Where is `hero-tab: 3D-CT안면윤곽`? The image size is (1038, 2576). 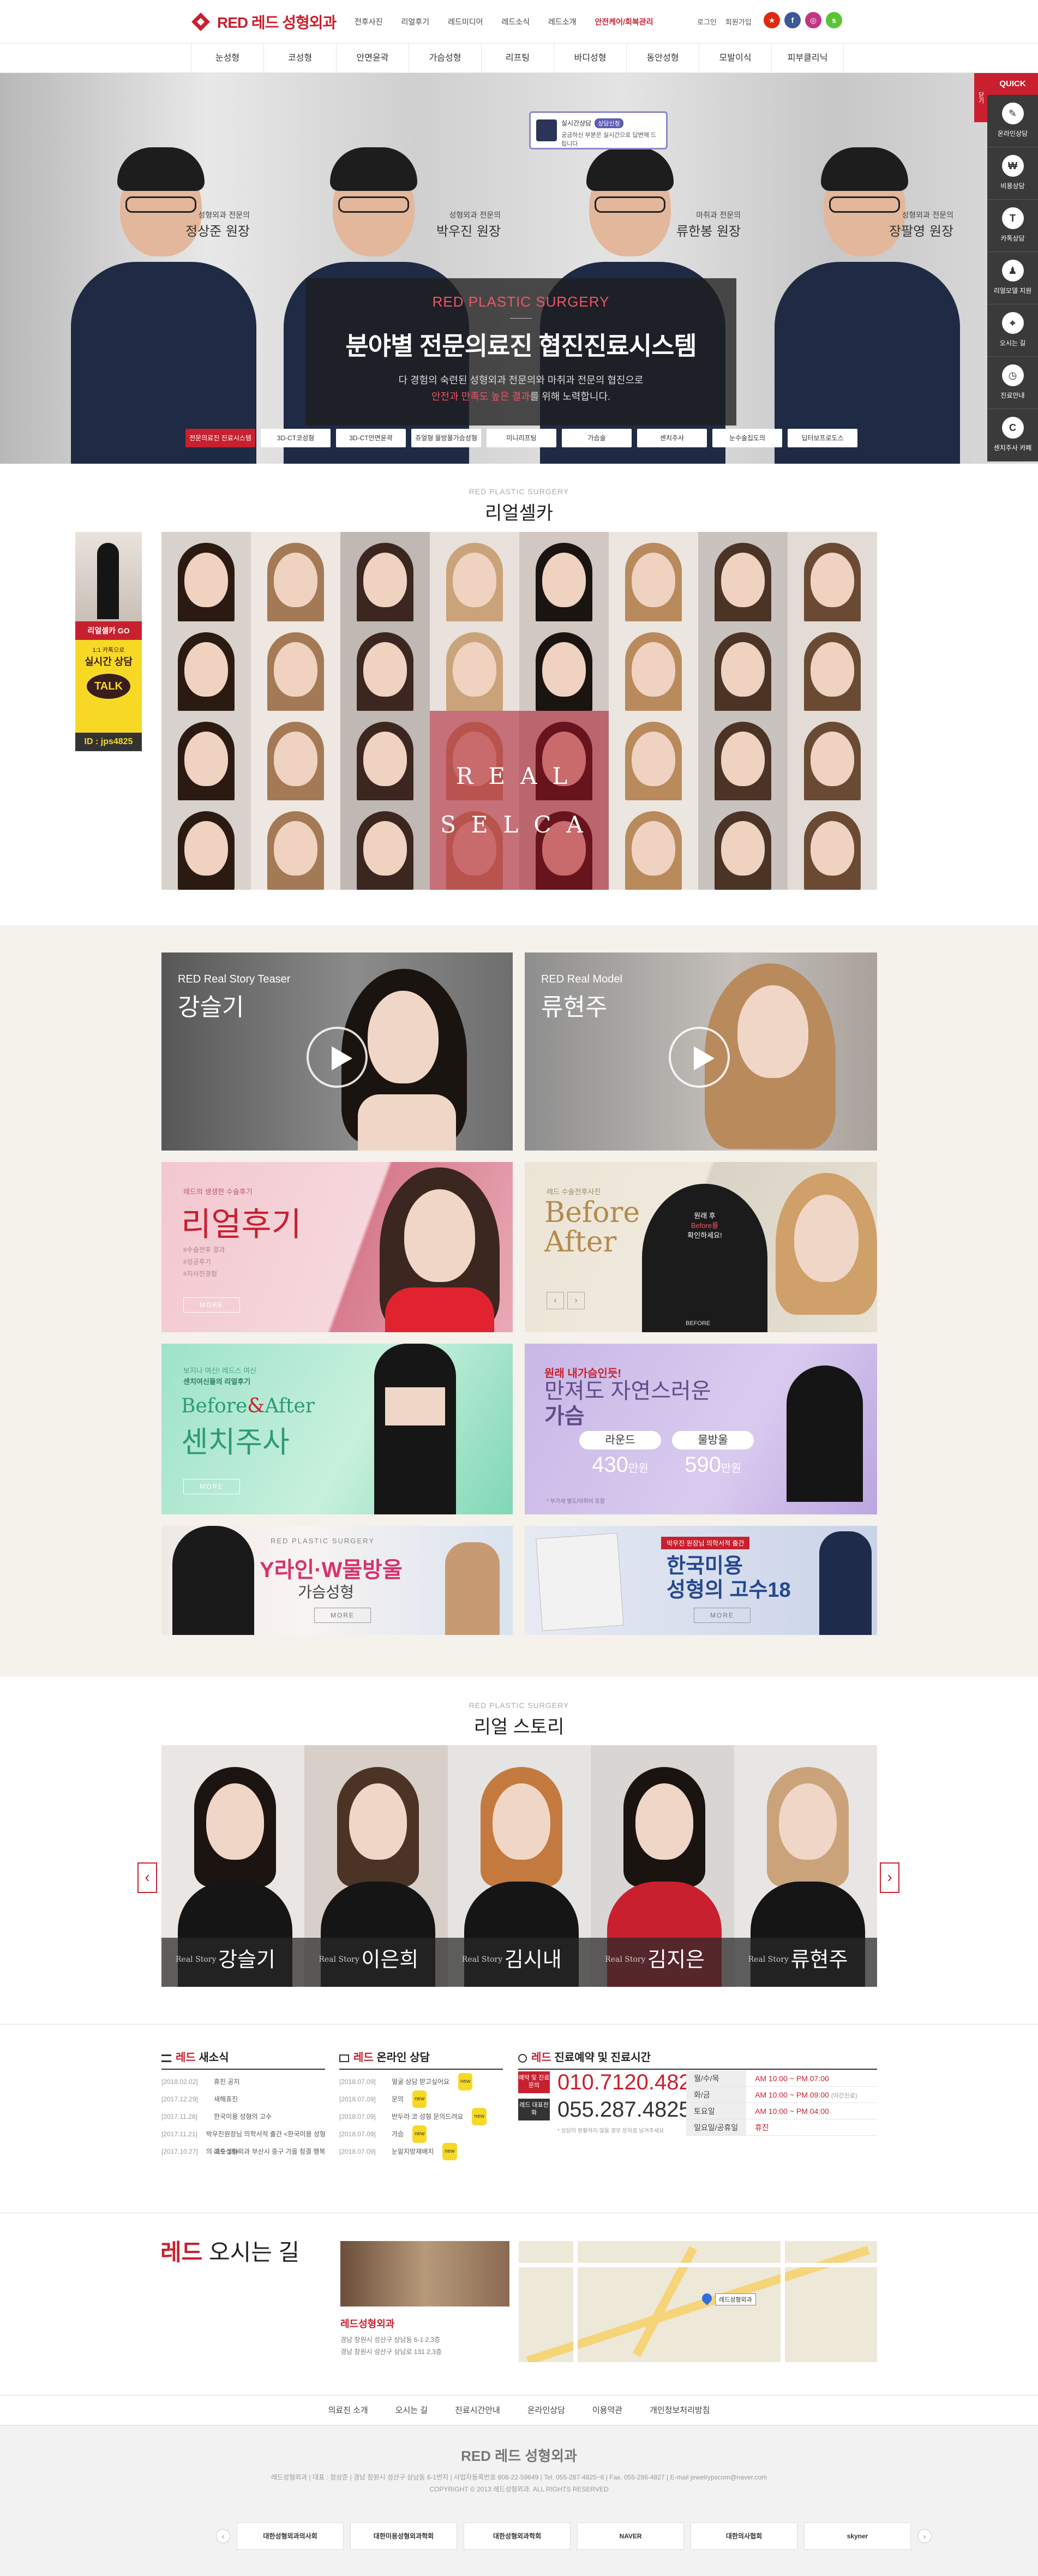 hero-tab: 3D-CT안면윤곽 is located at coordinates (371, 438).